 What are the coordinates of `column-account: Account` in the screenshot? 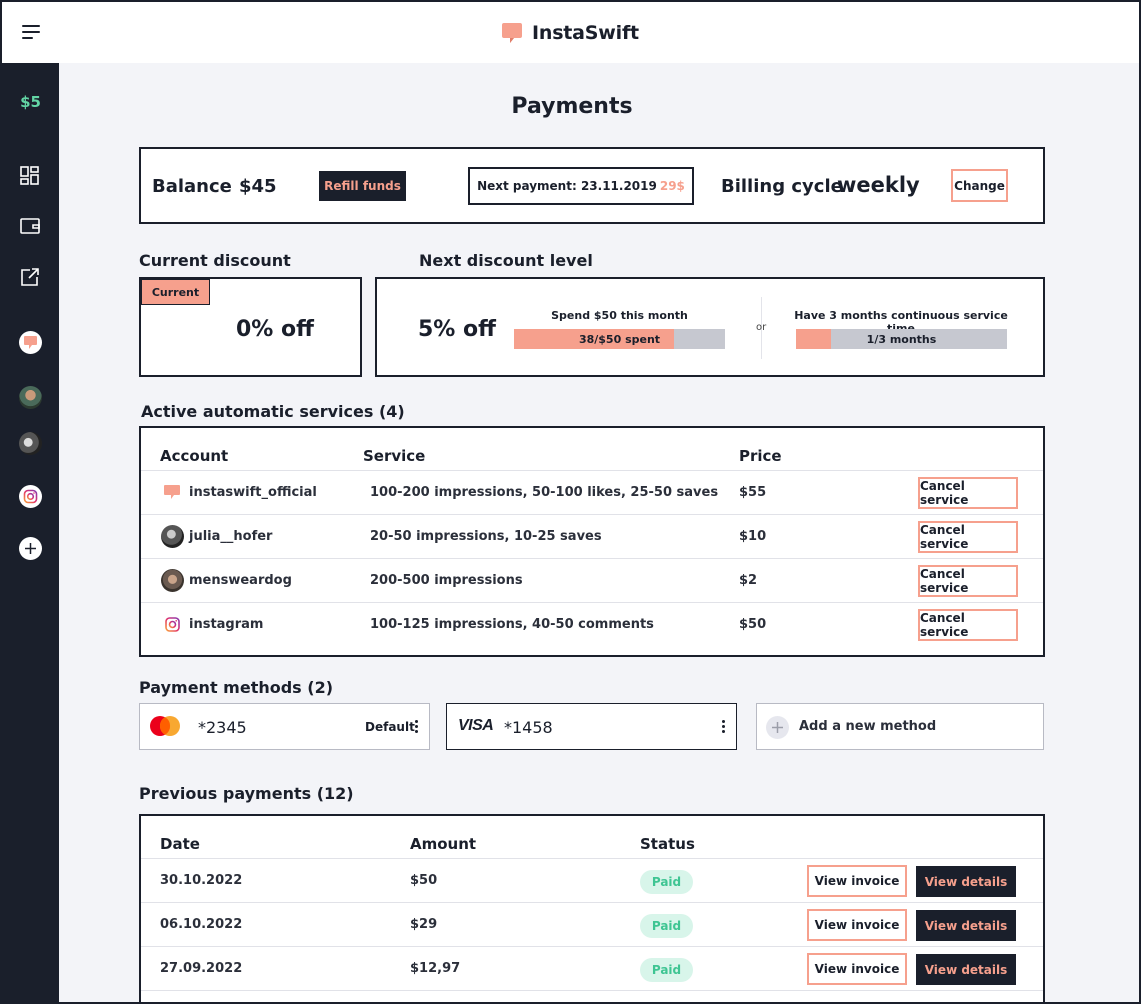 It's located at (194, 456).